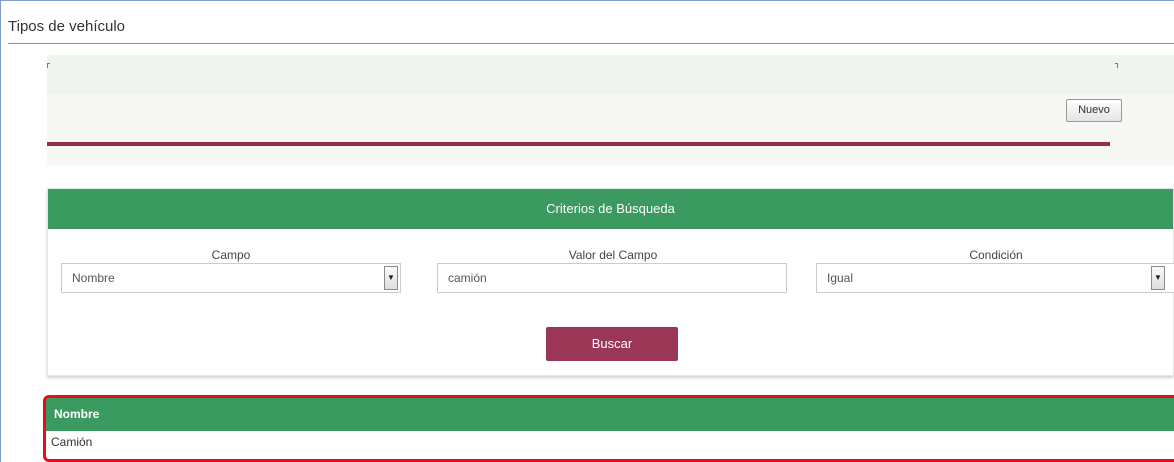  What do you see at coordinates (1116, 65) in the screenshot?
I see `panel-corner-right-icon` at bounding box center [1116, 65].